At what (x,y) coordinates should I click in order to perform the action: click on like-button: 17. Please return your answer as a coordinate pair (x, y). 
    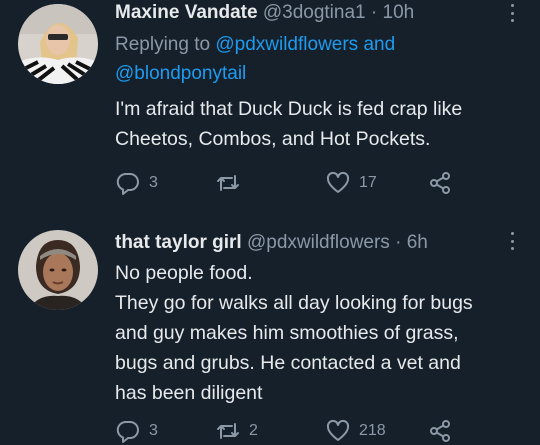
    Looking at the image, I should click on (351, 183).